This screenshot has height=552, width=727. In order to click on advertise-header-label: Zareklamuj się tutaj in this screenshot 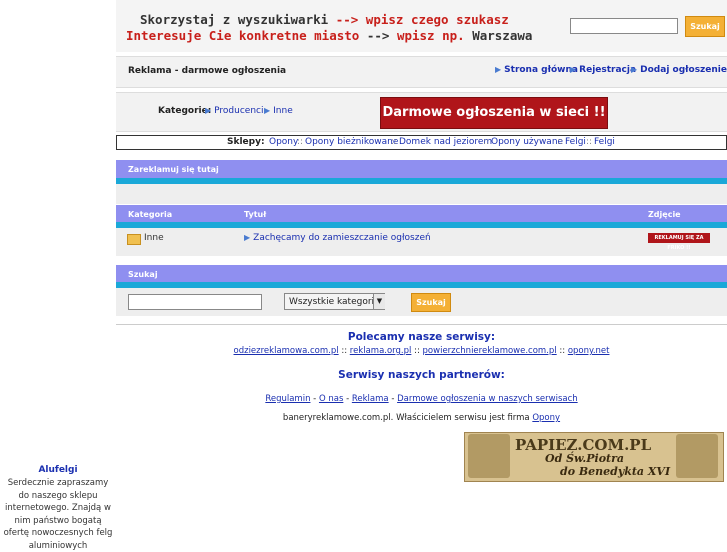, I will do `click(173, 169)`.